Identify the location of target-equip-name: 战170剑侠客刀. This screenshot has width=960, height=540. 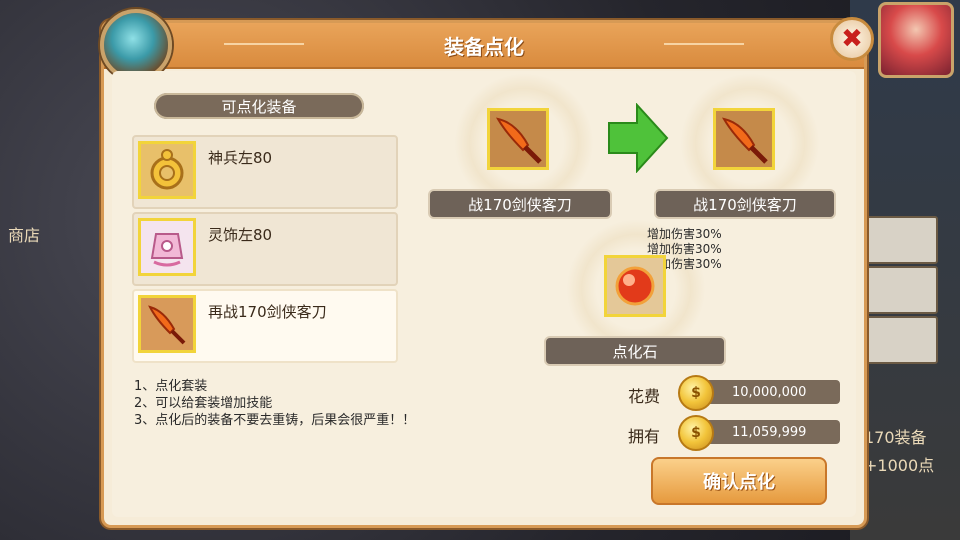
(745, 204).